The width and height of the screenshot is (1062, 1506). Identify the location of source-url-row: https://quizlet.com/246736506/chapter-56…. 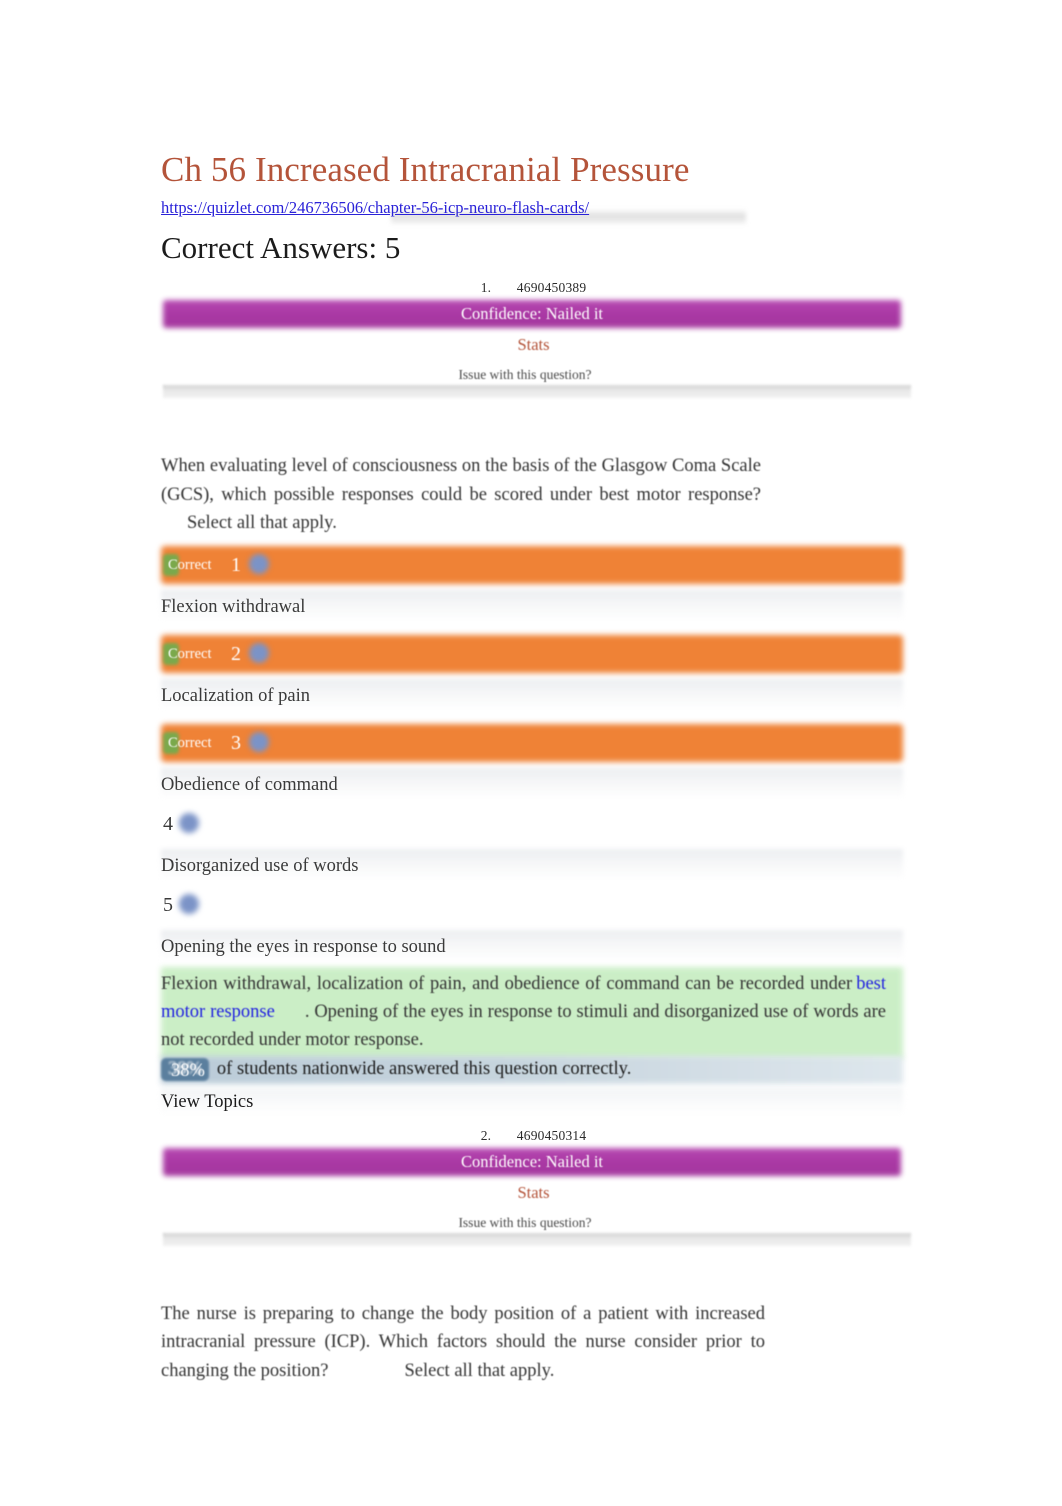
(533, 211).